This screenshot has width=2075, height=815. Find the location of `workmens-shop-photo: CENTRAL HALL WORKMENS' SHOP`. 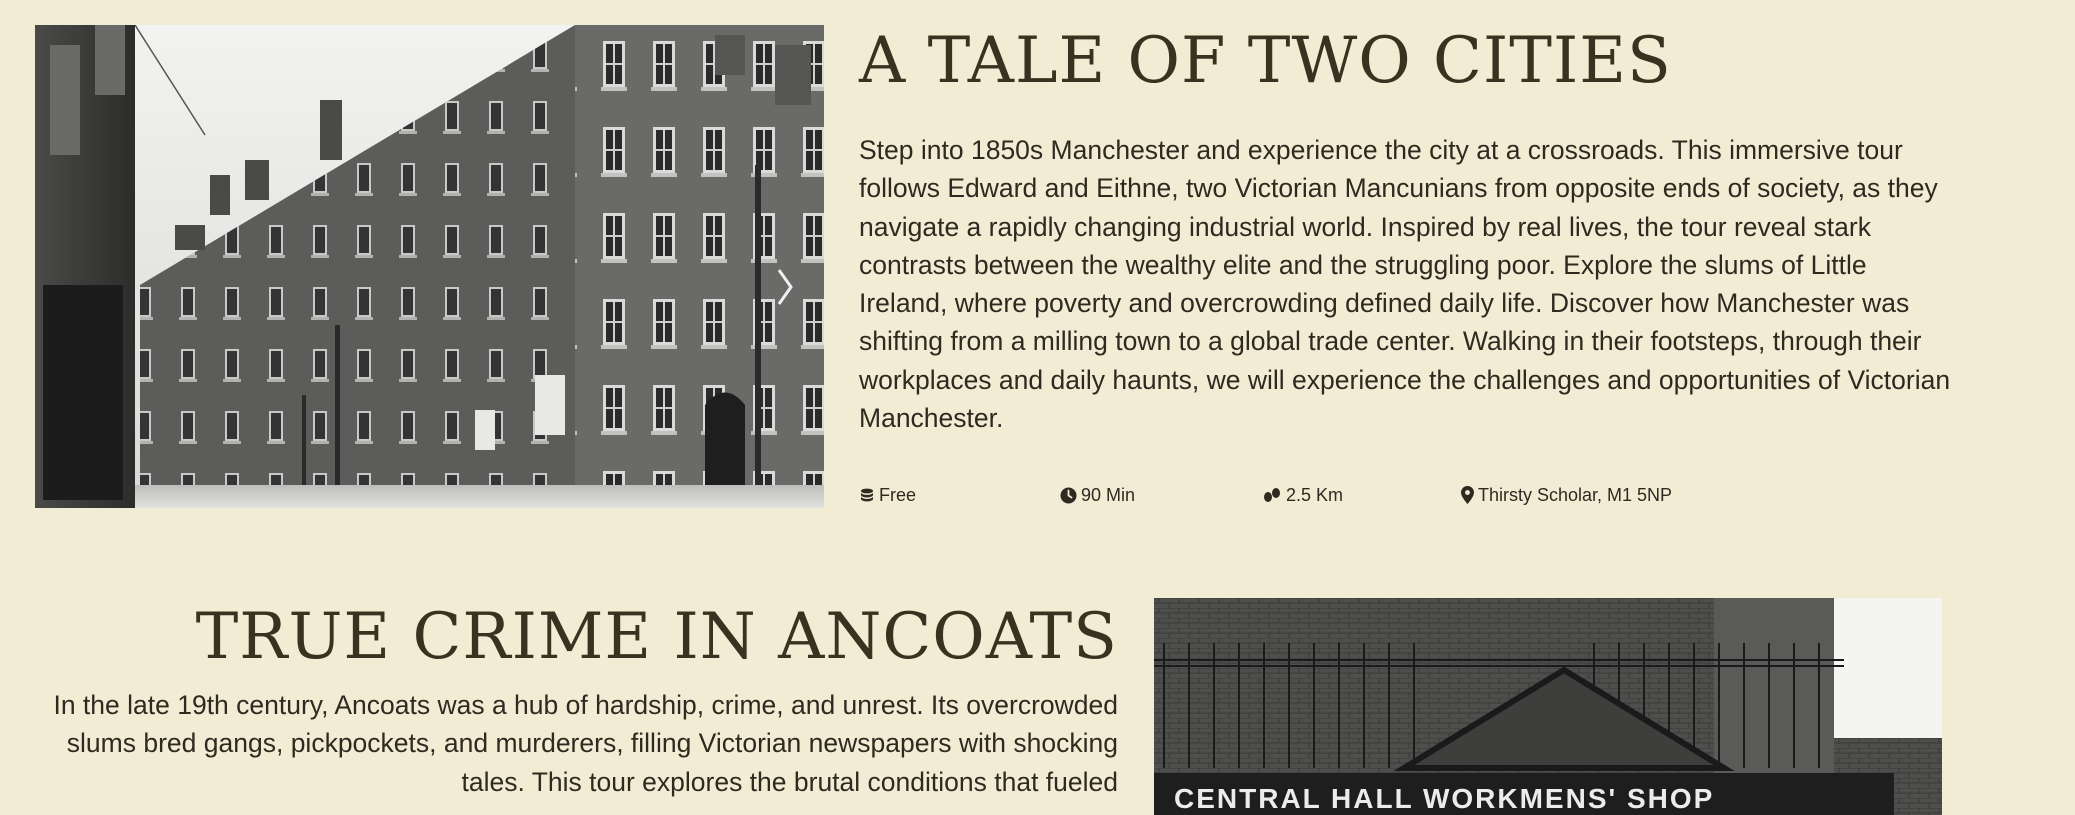

workmens-shop-photo: CENTRAL HALL WORKMENS' SHOP is located at coordinates (1548, 706).